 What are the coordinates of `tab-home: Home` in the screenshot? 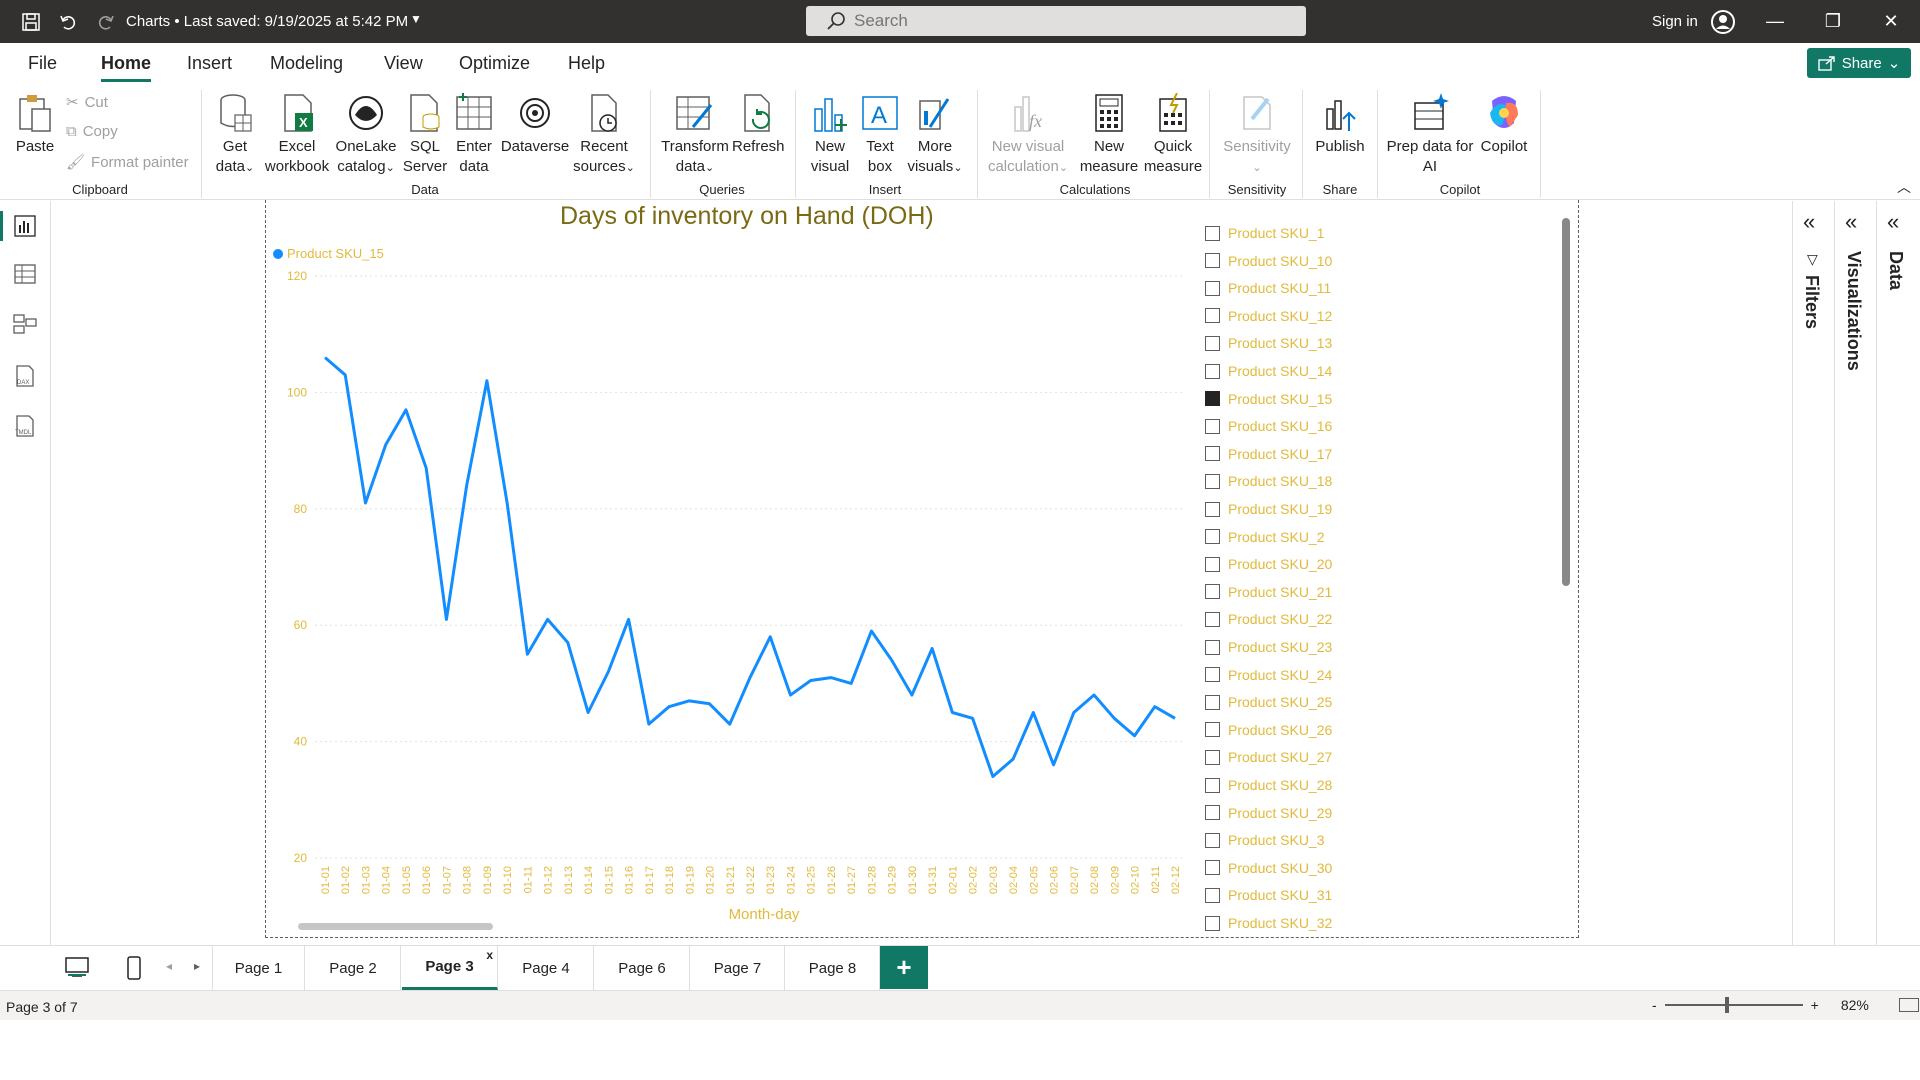 It's located at (126, 67).